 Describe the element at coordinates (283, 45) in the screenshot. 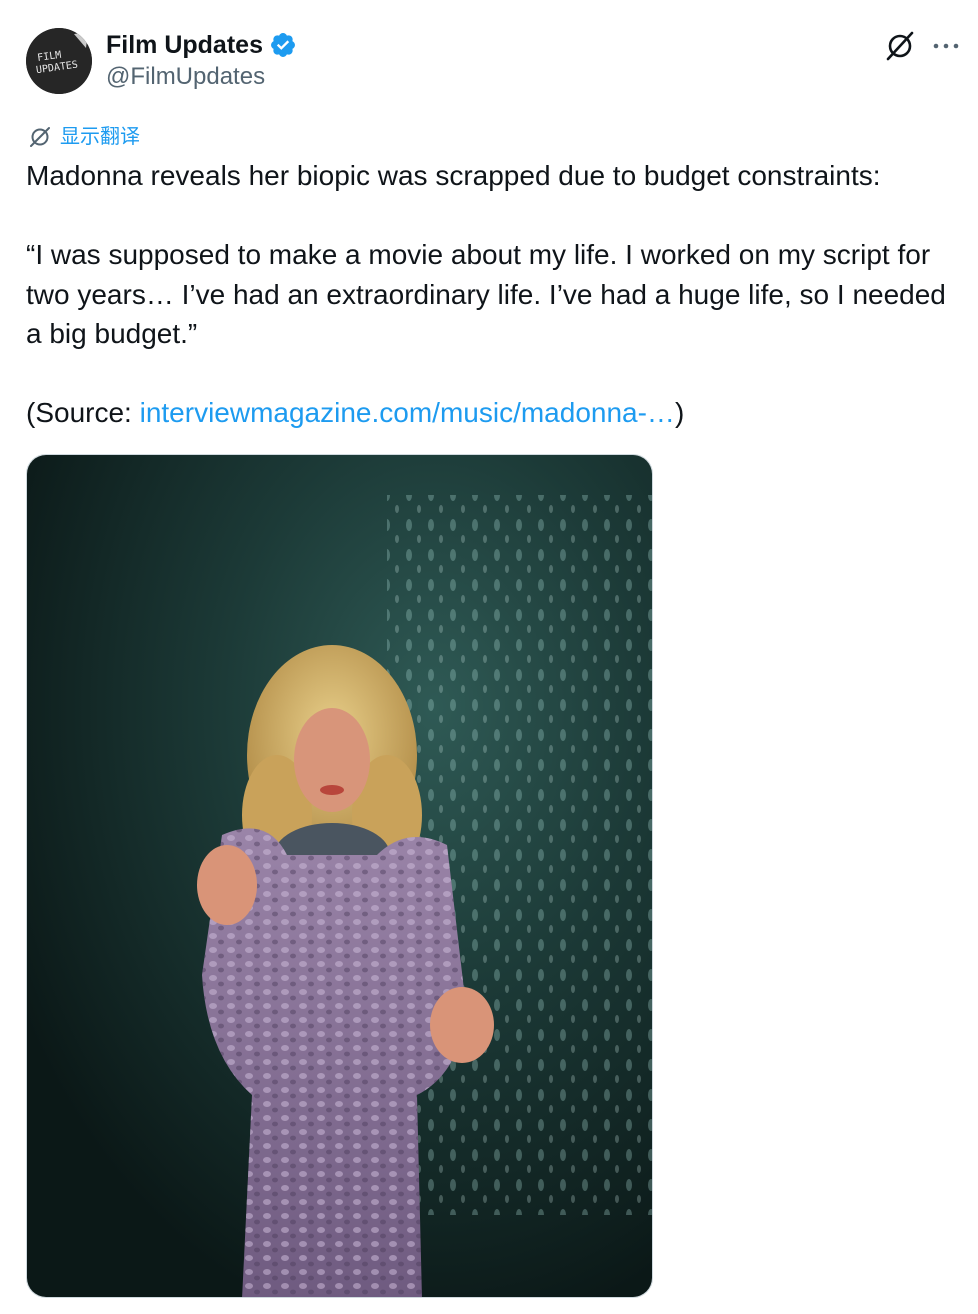

I see `verified-badge-icon` at that location.